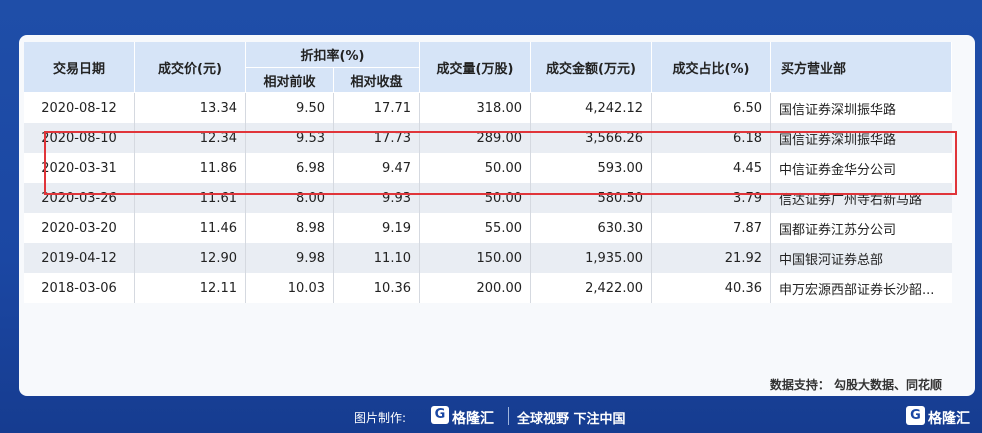 The width and height of the screenshot is (982, 433). Describe the element at coordinates (475, 258) in the screenshot. I see `cell-volume: 150.00` at that location.